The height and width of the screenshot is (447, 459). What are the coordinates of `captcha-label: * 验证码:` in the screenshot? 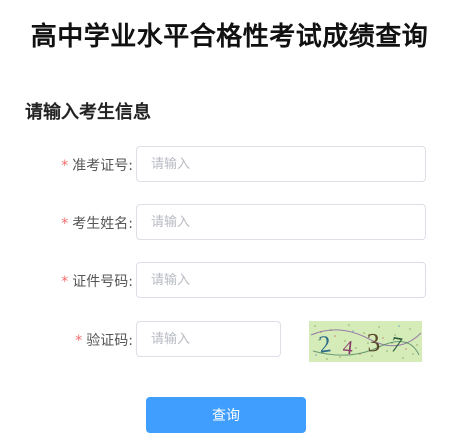 It's located at (104, 340).